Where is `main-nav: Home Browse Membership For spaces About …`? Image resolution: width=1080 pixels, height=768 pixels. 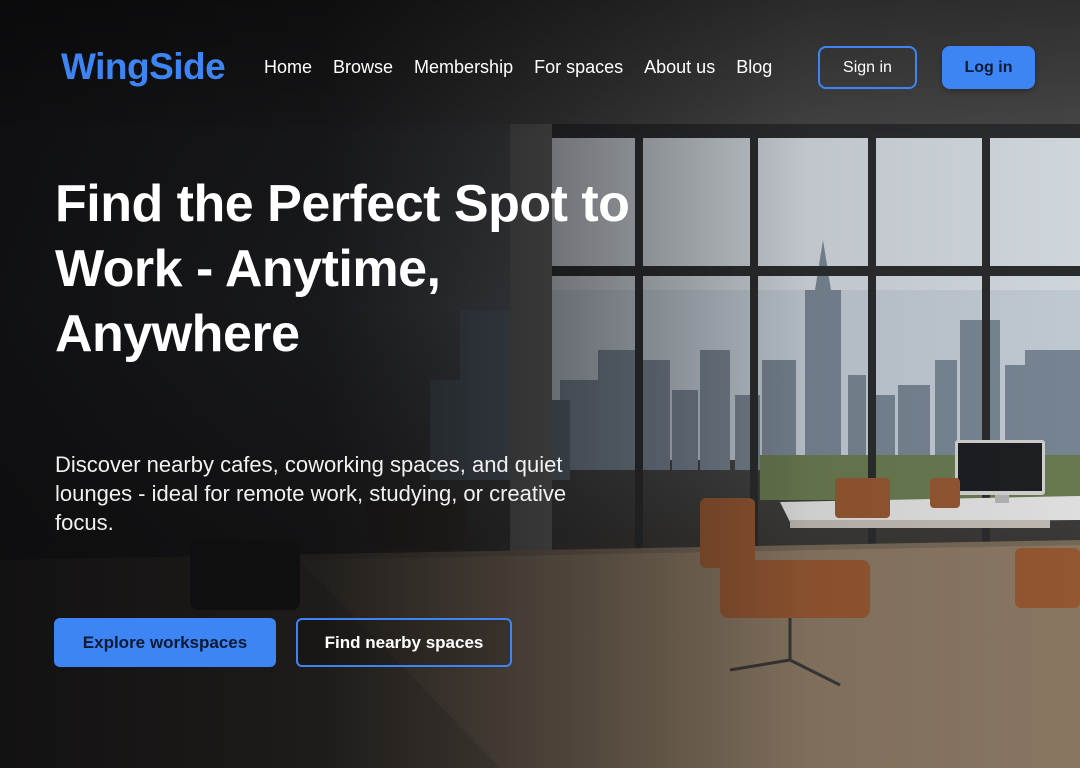 main-nav: Home Browse Membership For spaces About … is located at coordinates (528, 67).